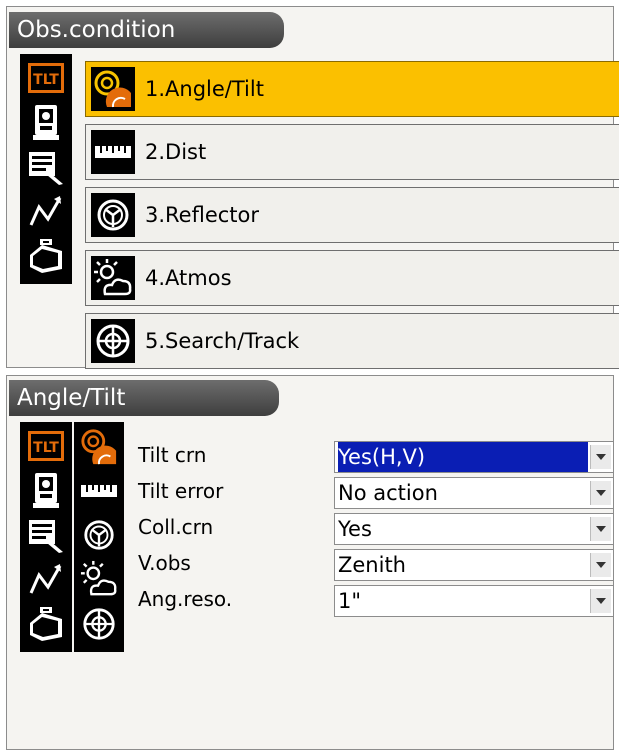 Image resolution: width=619 pixels, height=756 pixels. Describe the element at coordinates (388, 493) in the screenshot. I see `select-value: No action` at that location.